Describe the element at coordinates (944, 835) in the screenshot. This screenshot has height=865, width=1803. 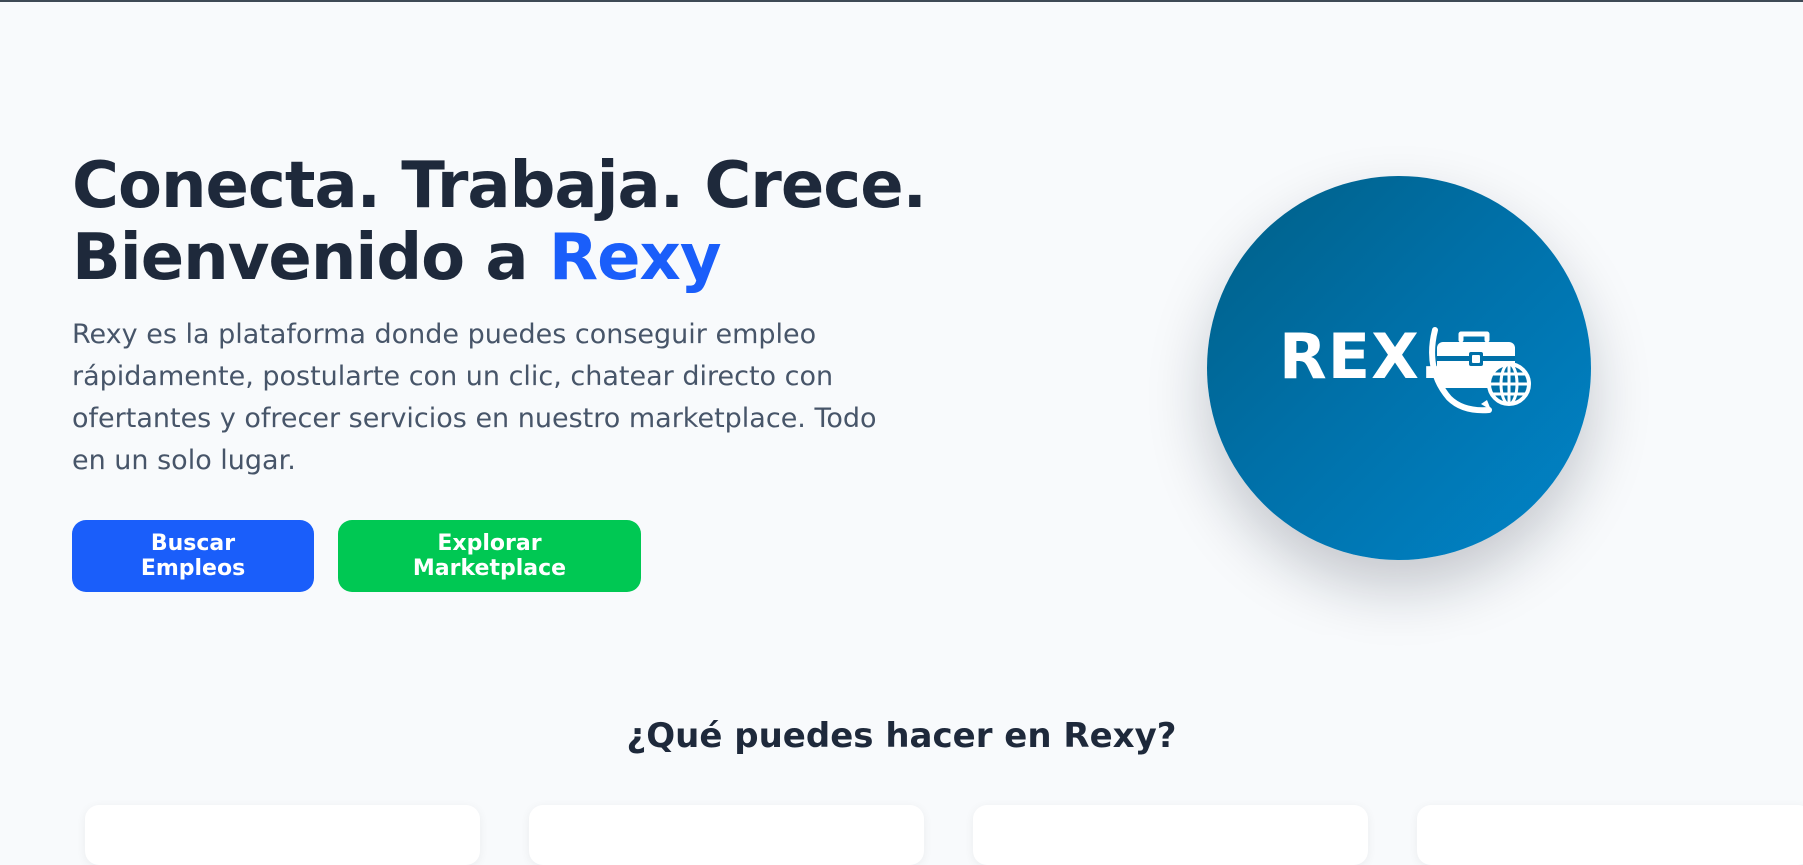
I see `feature-cards` at that location.